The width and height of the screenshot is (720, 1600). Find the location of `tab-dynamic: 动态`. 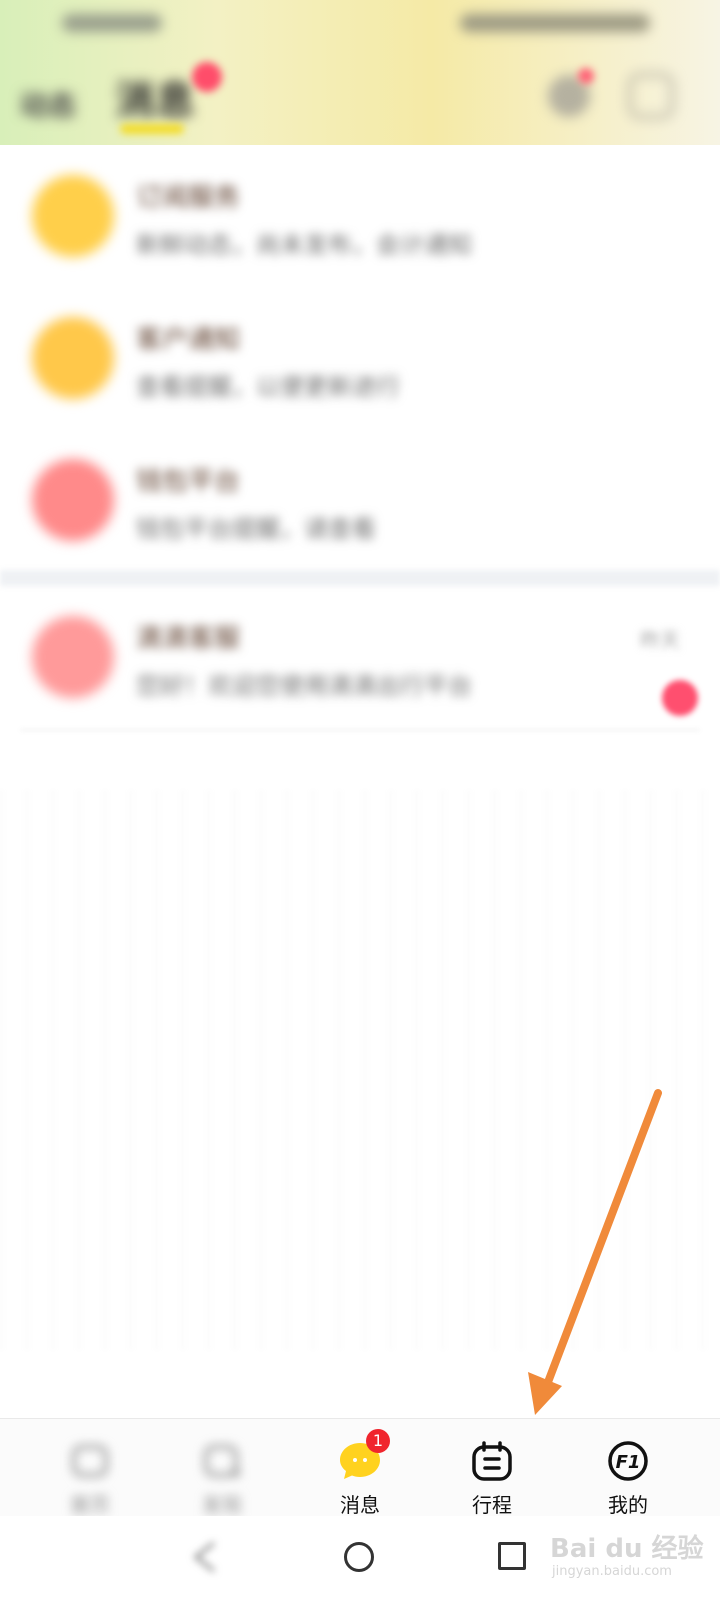

tab-dynamic: 动态 is located at coordinates (48, 104).